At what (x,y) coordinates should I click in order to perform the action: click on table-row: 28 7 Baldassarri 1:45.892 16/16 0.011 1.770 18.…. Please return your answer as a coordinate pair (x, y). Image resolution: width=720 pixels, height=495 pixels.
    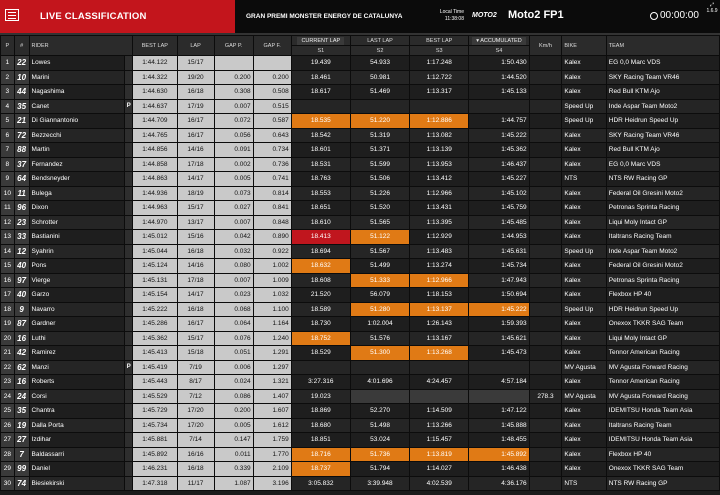
    Looking at the image, I should click on (360, 454).